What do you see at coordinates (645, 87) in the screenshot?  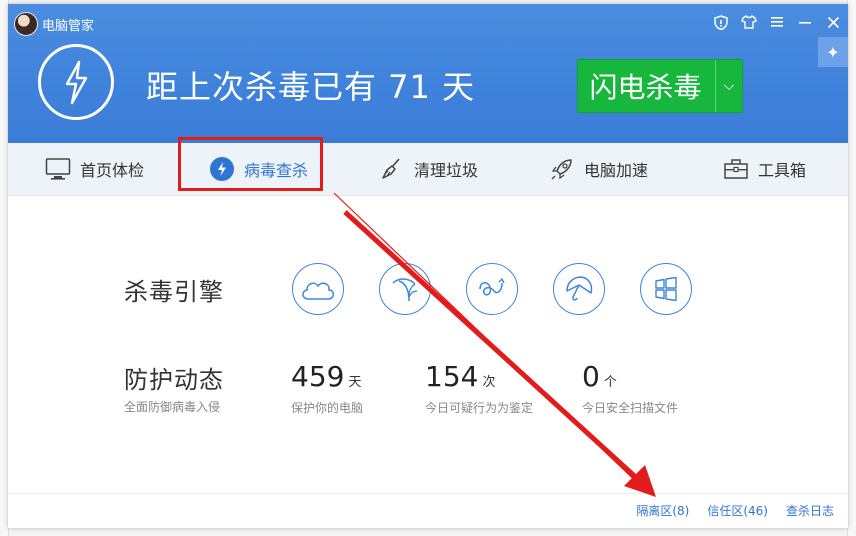 I see `quick-scan-label: 闪电杀毒` at bounding box center [645, 87].